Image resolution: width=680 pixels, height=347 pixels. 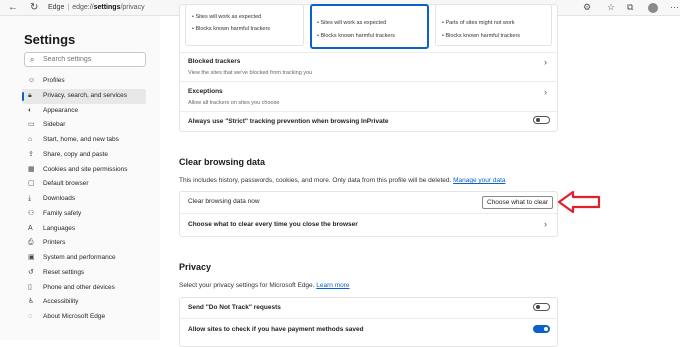 What do you see at coordinates (84, 81) in the screenshot?
I see `sidebar-item-profiles: ☺ Profiles` at bounding box center [84, 81].